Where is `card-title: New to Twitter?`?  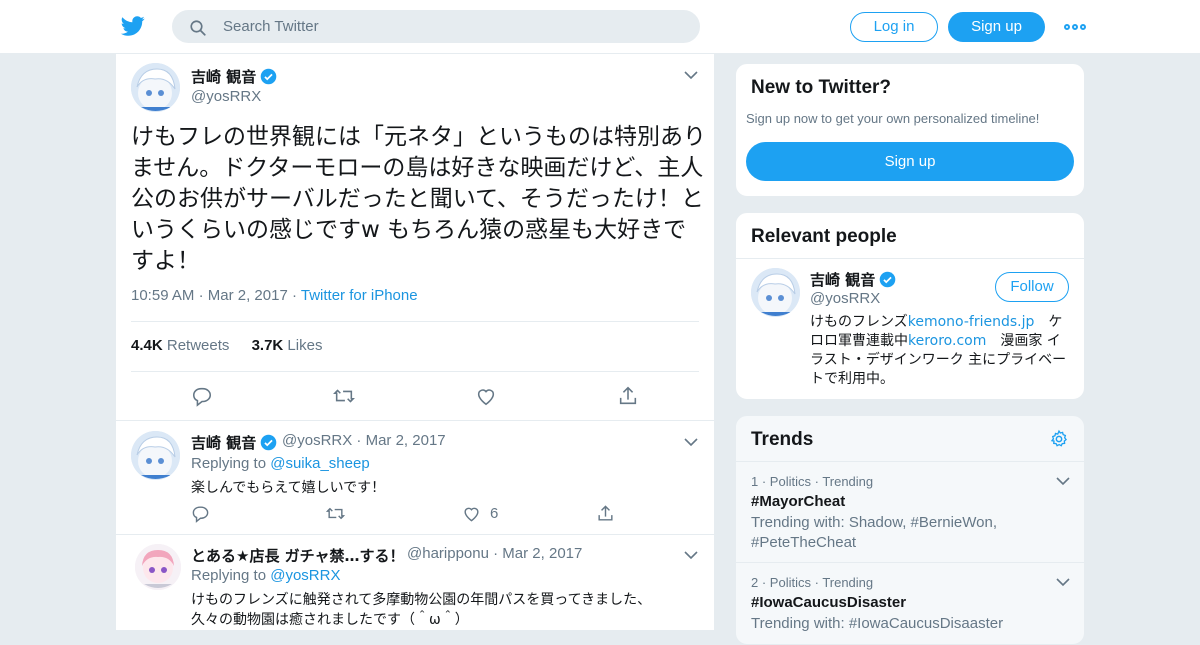
card-title: New to Twitter? is located at coordinates (821, 87).